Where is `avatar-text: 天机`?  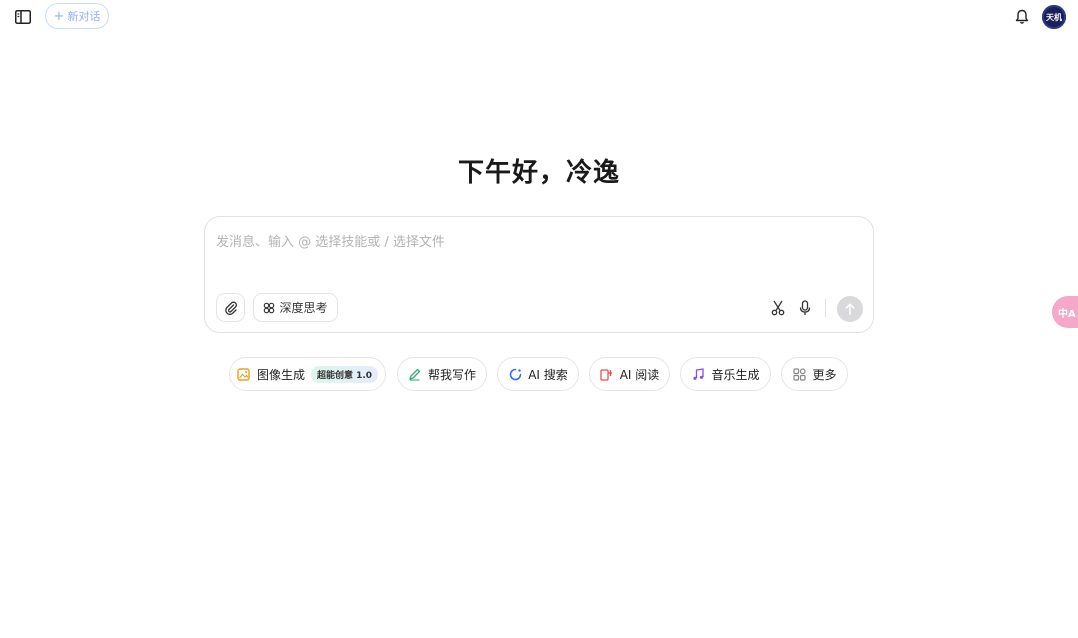
avatar-text: 天机 is located at coordinates (1054, 17).